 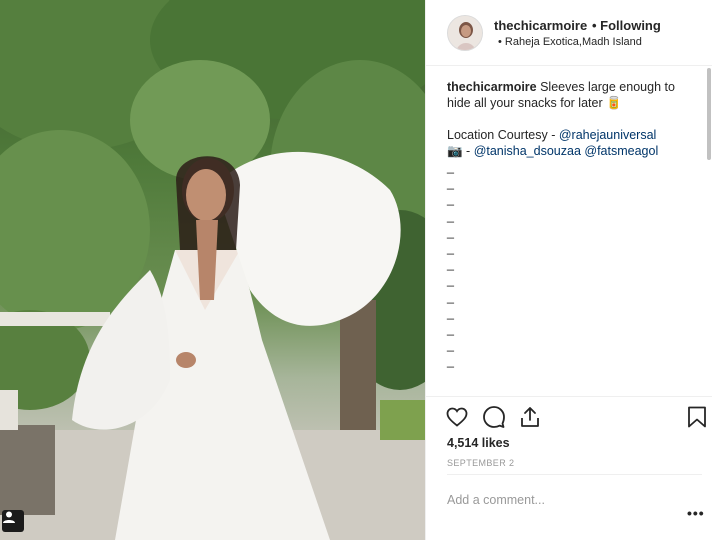 I want to click on user-tag-icon, so click(x=13, y=521).